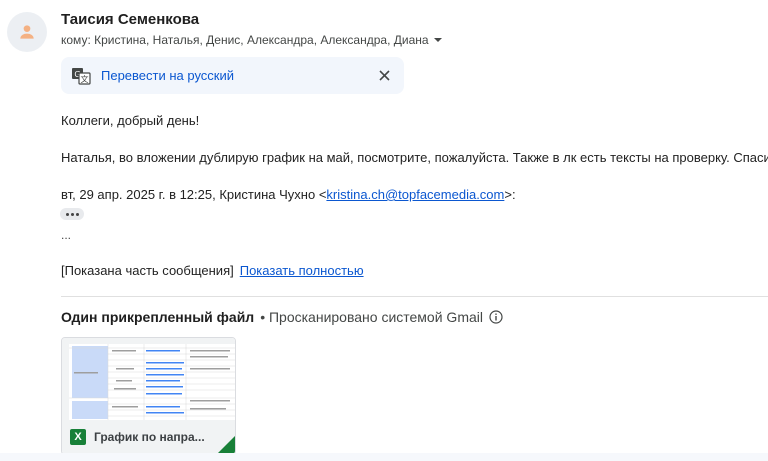 This screenshot has height=461, width=768. What do you see at coordinates (384, 75) in the screenshot?
I see `close-icon` at bounding box center [384, 75].